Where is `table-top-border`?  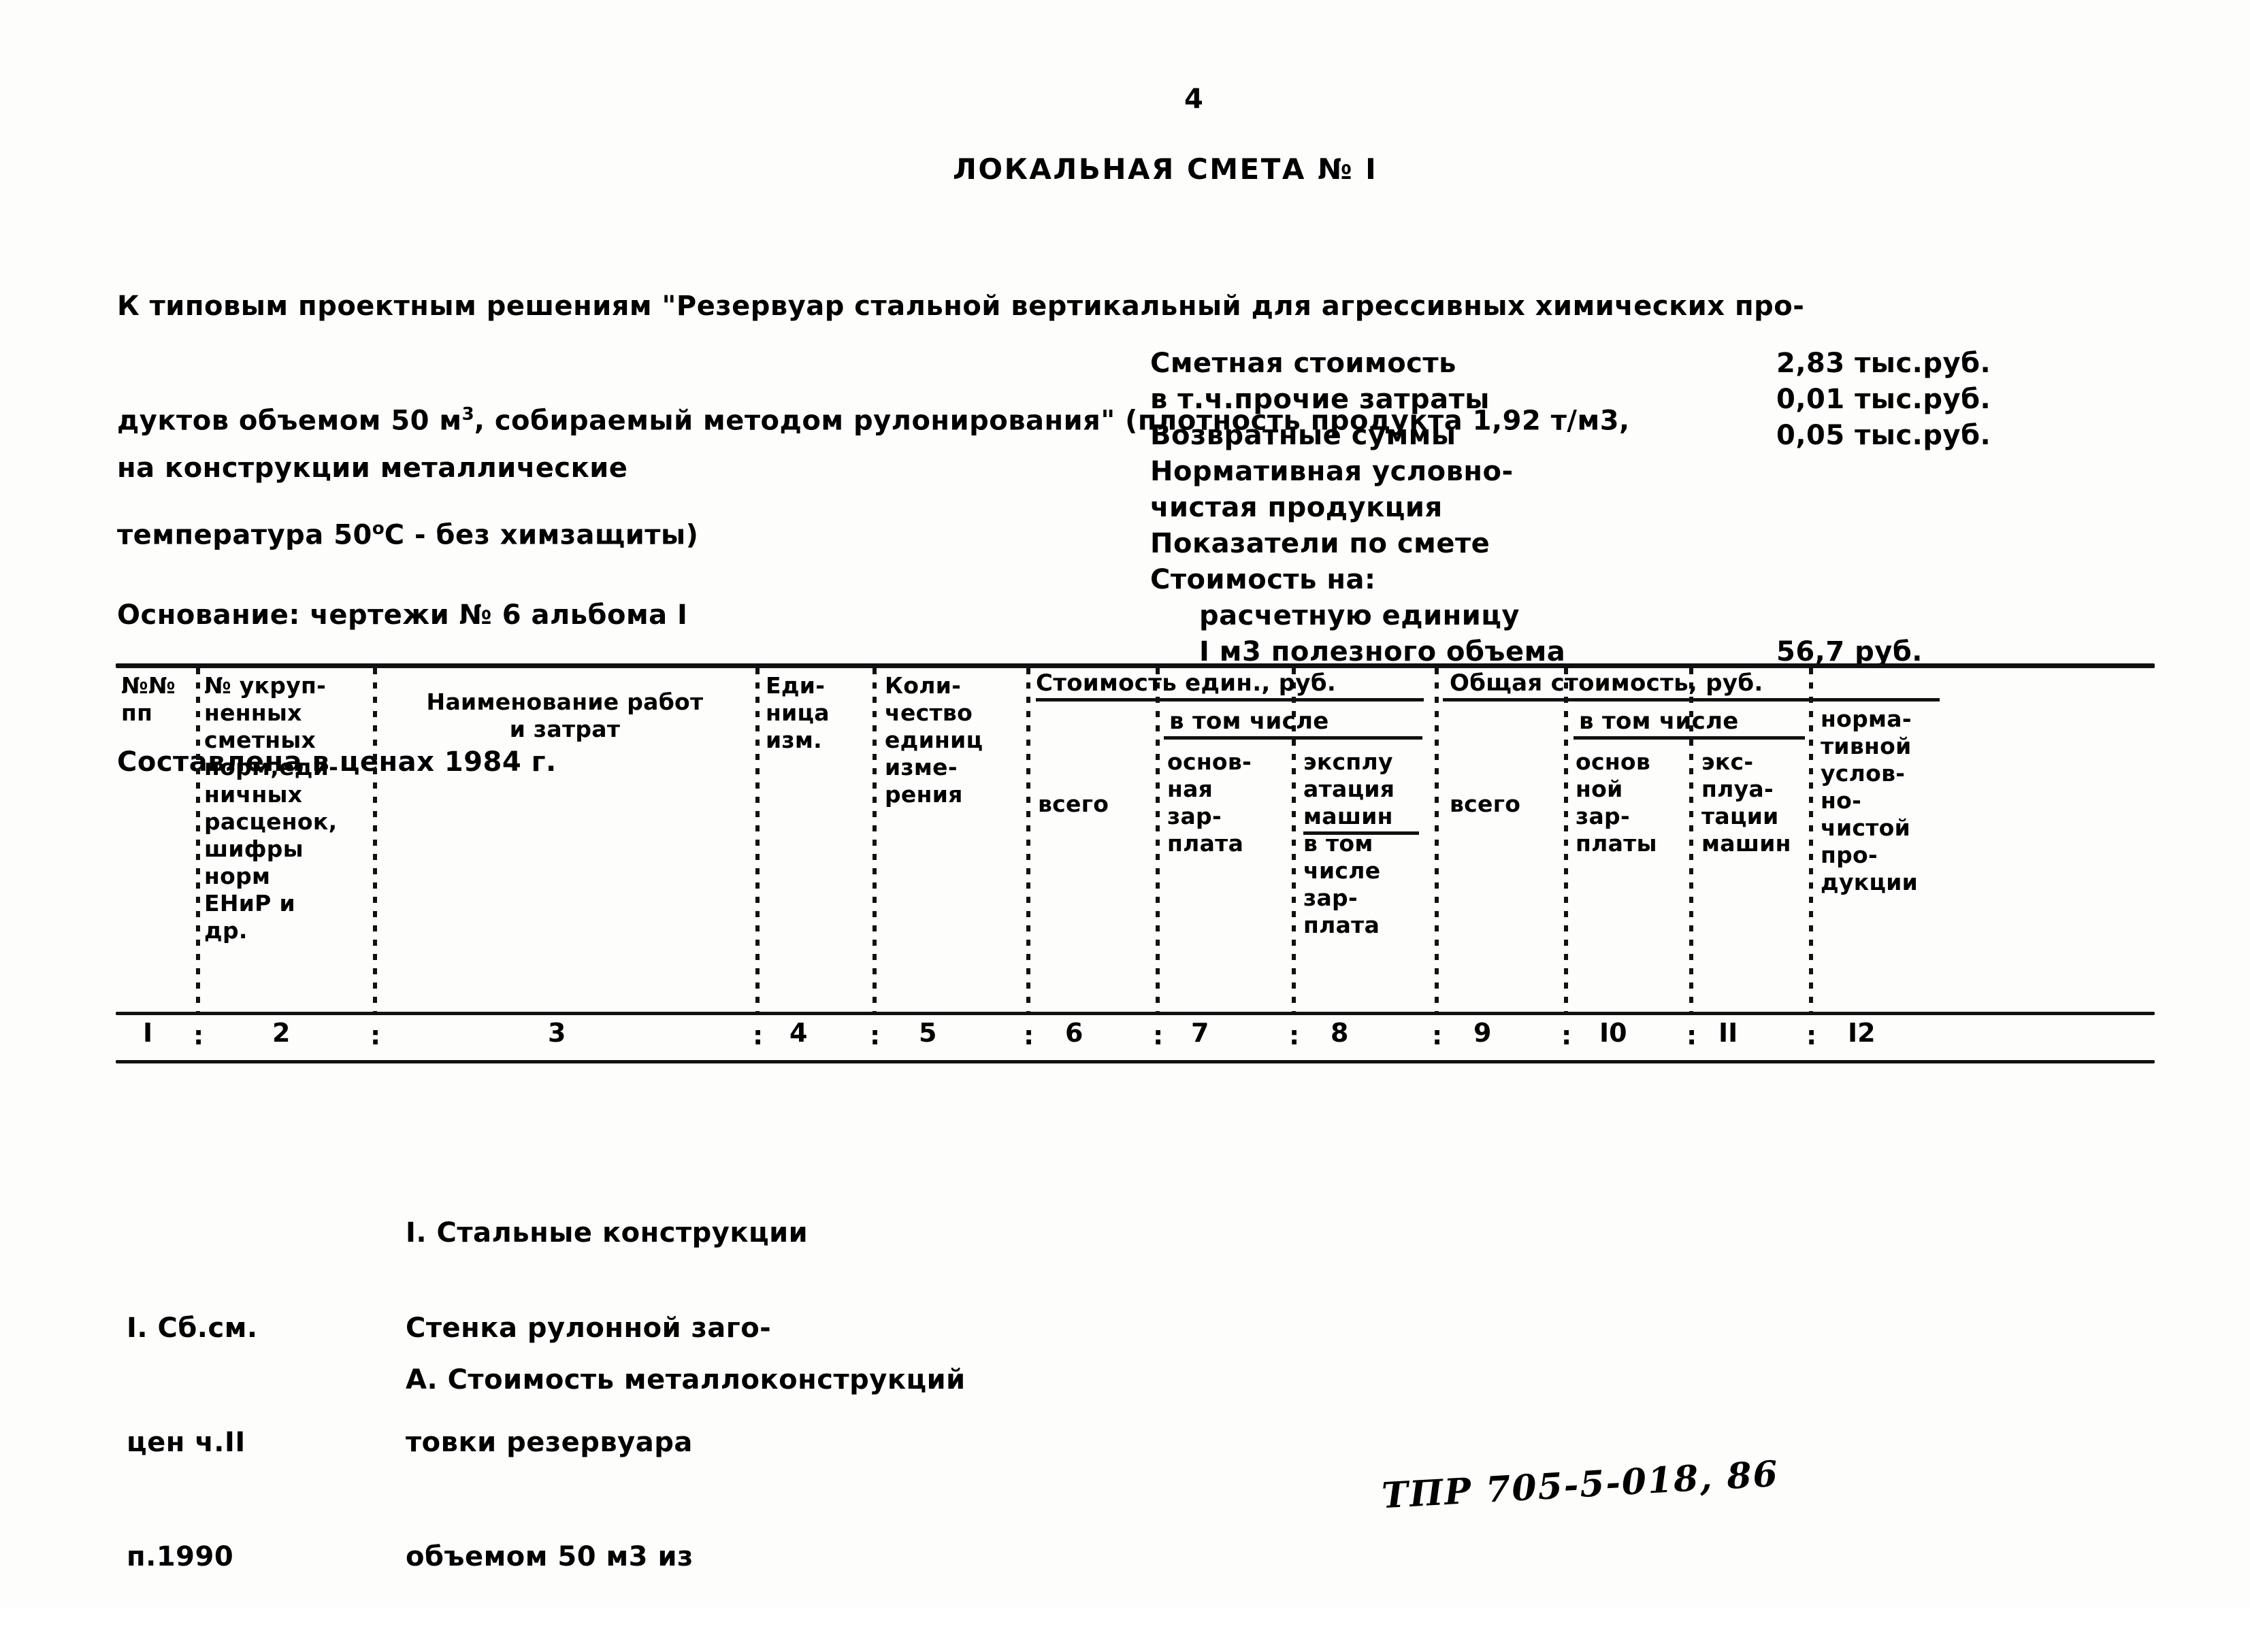 table-top-border is located at coordinates (1135, 665).